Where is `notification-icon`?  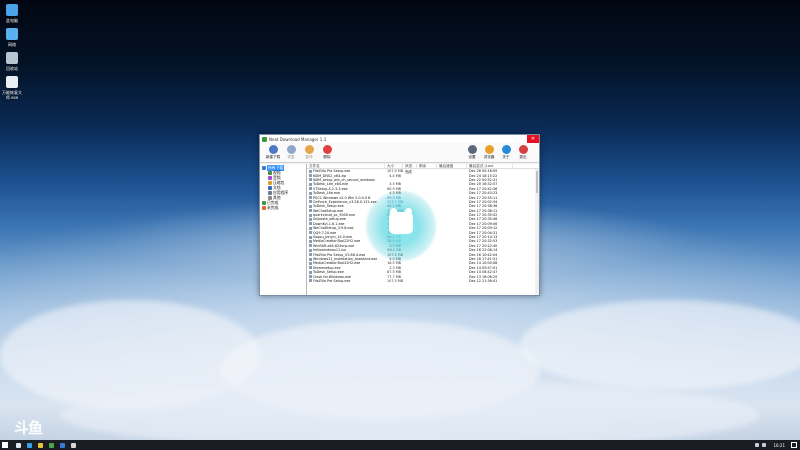
notification-icon is located at coordinates (794, 445).